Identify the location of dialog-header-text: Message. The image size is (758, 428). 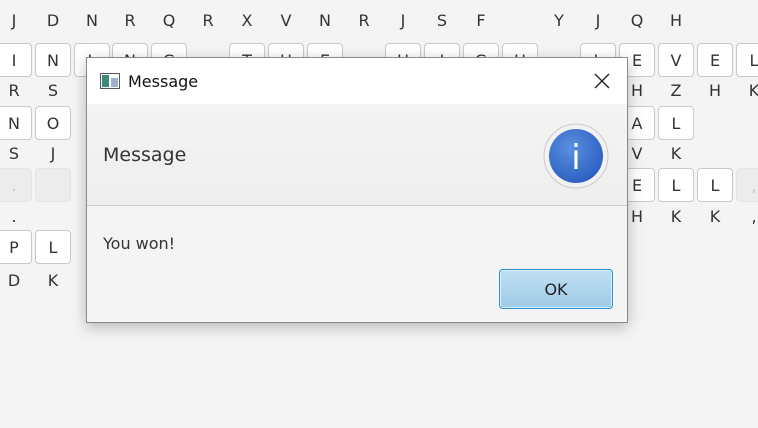
(145, 155).